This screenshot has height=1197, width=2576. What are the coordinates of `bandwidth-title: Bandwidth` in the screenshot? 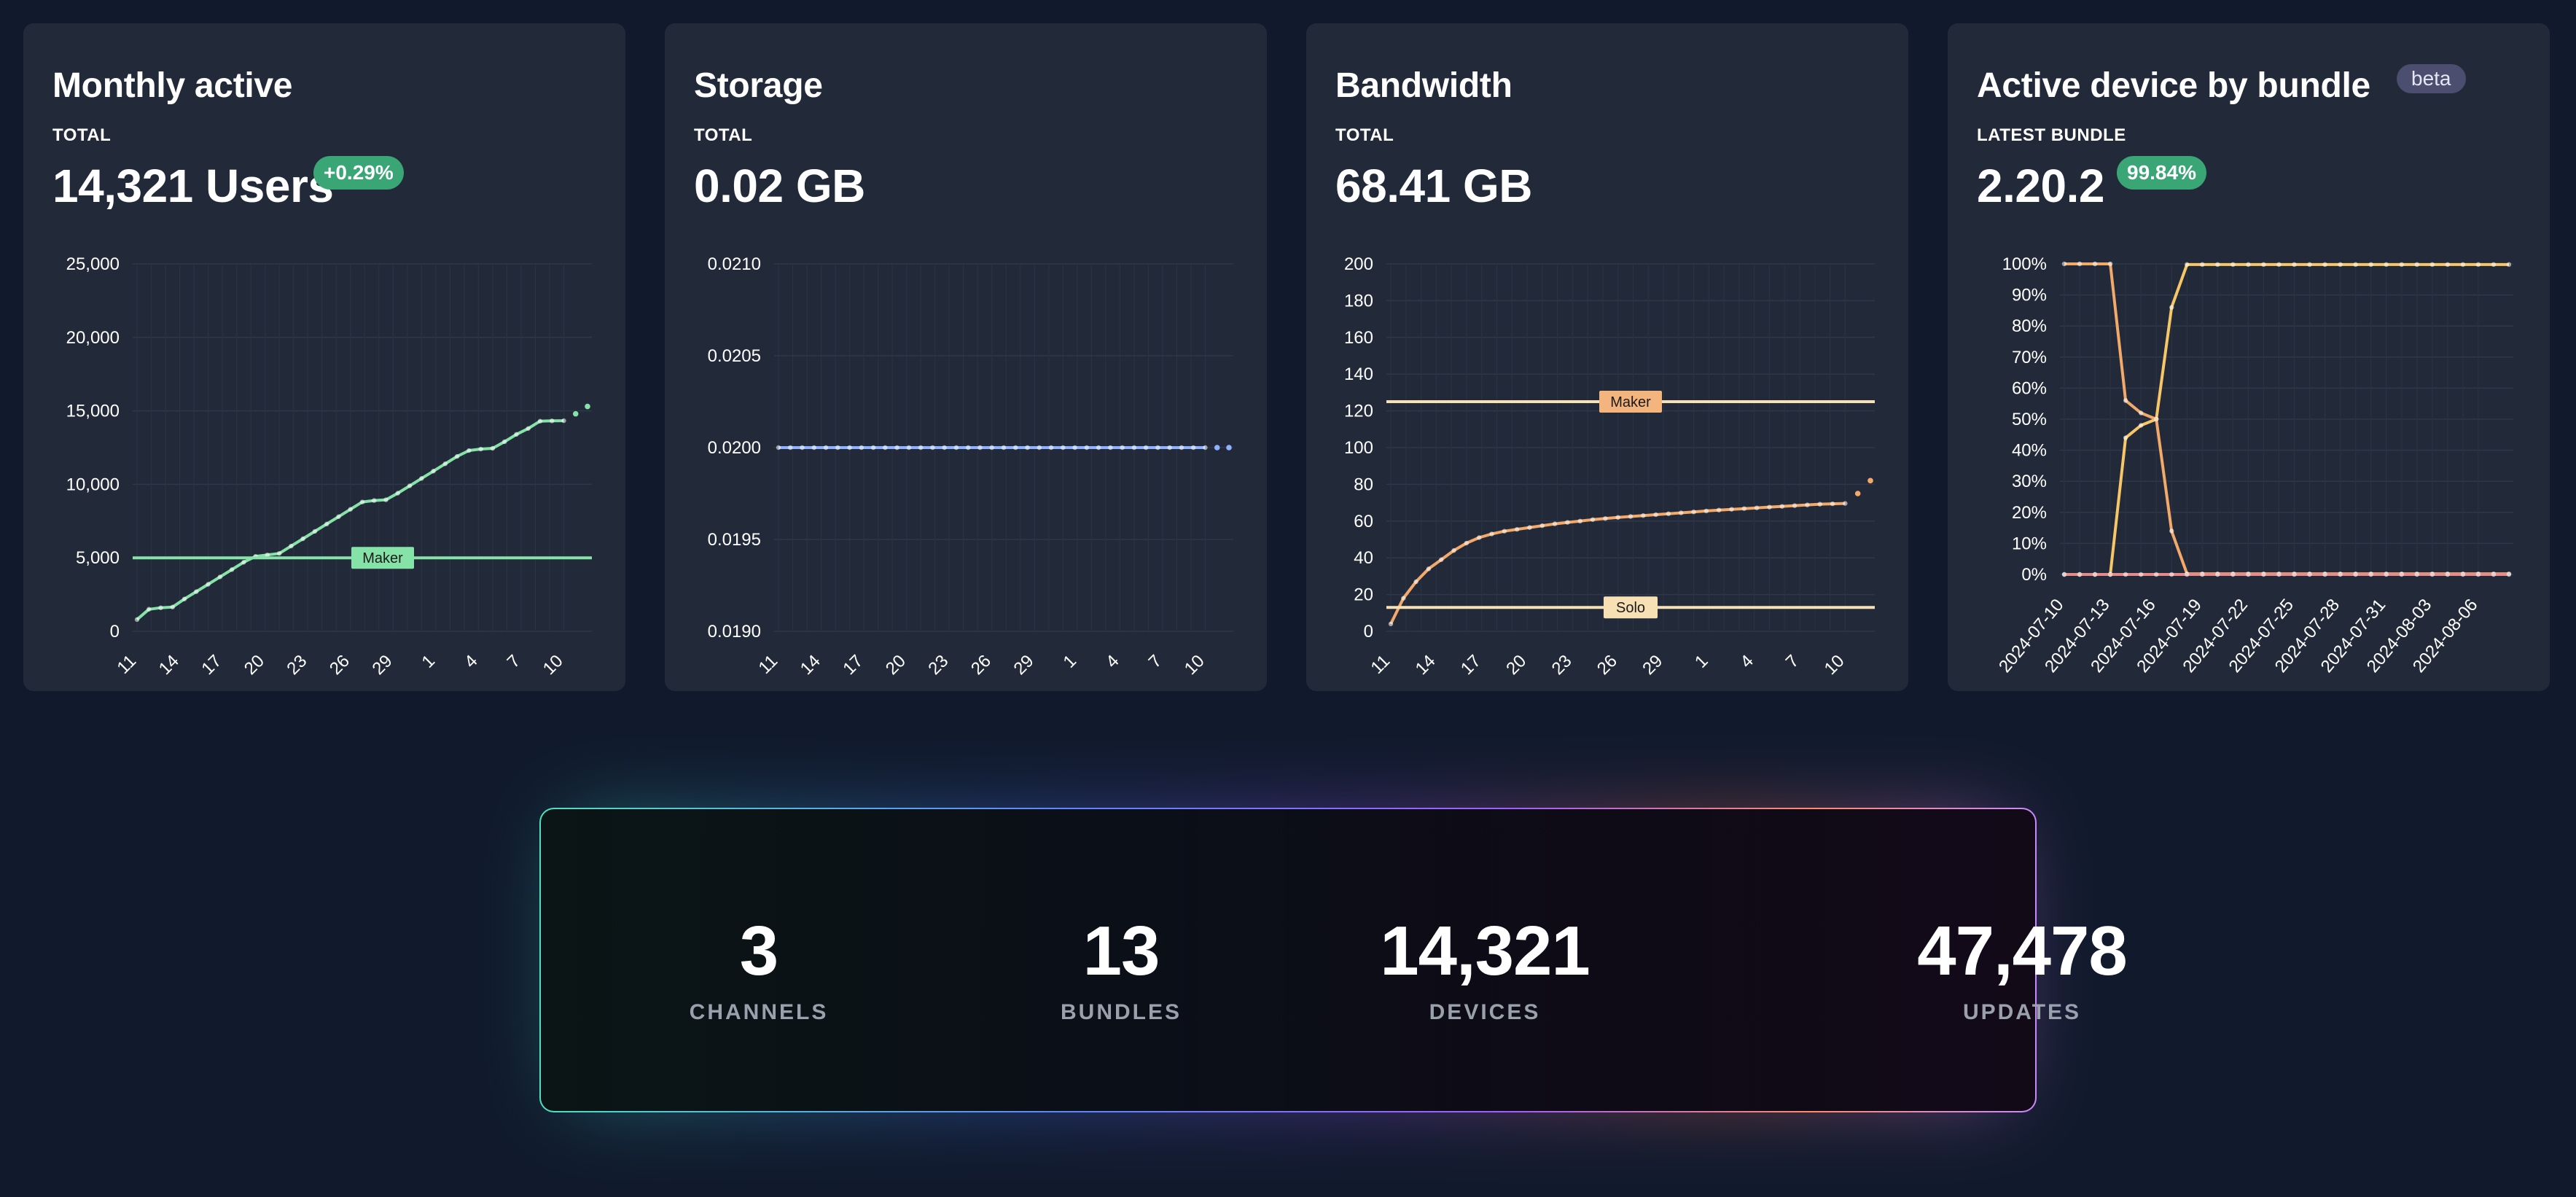 It's located at (1424, 86).